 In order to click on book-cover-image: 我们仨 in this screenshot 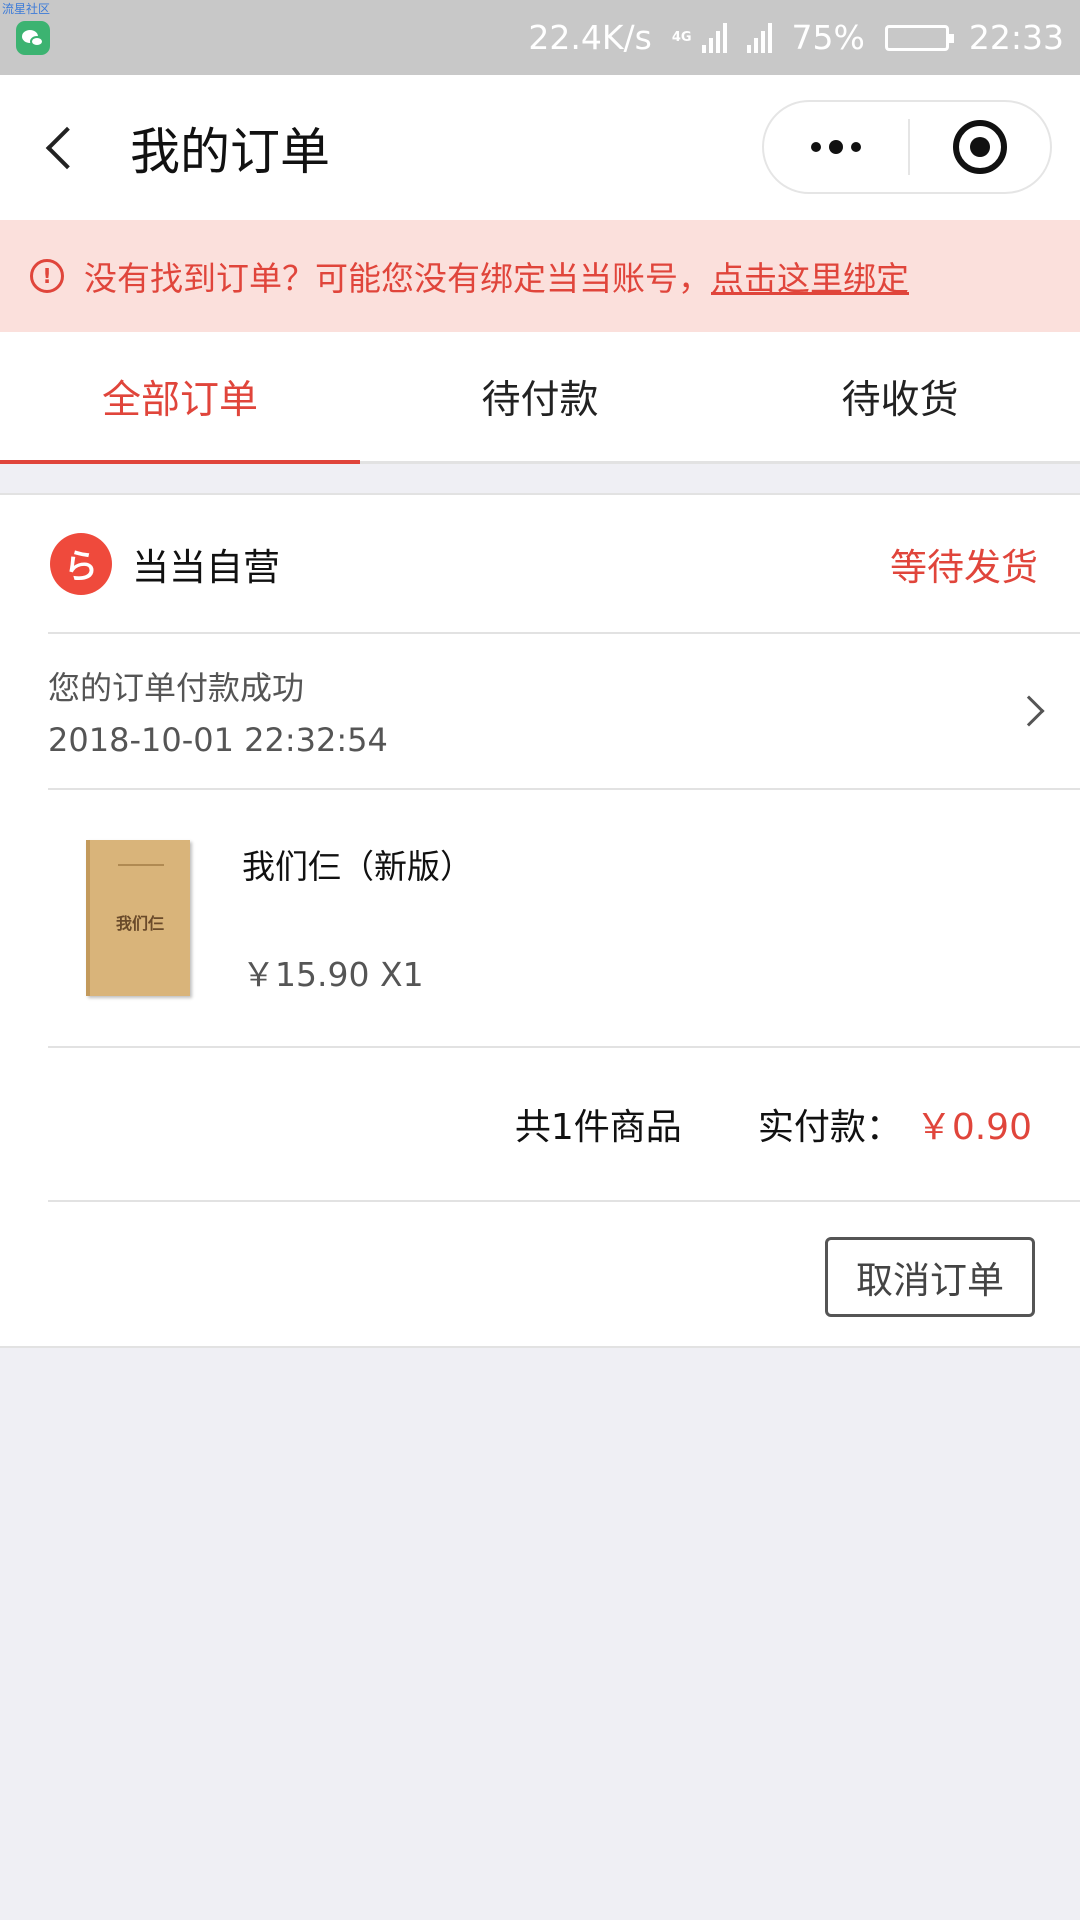, I will do `click(138, 918)`.